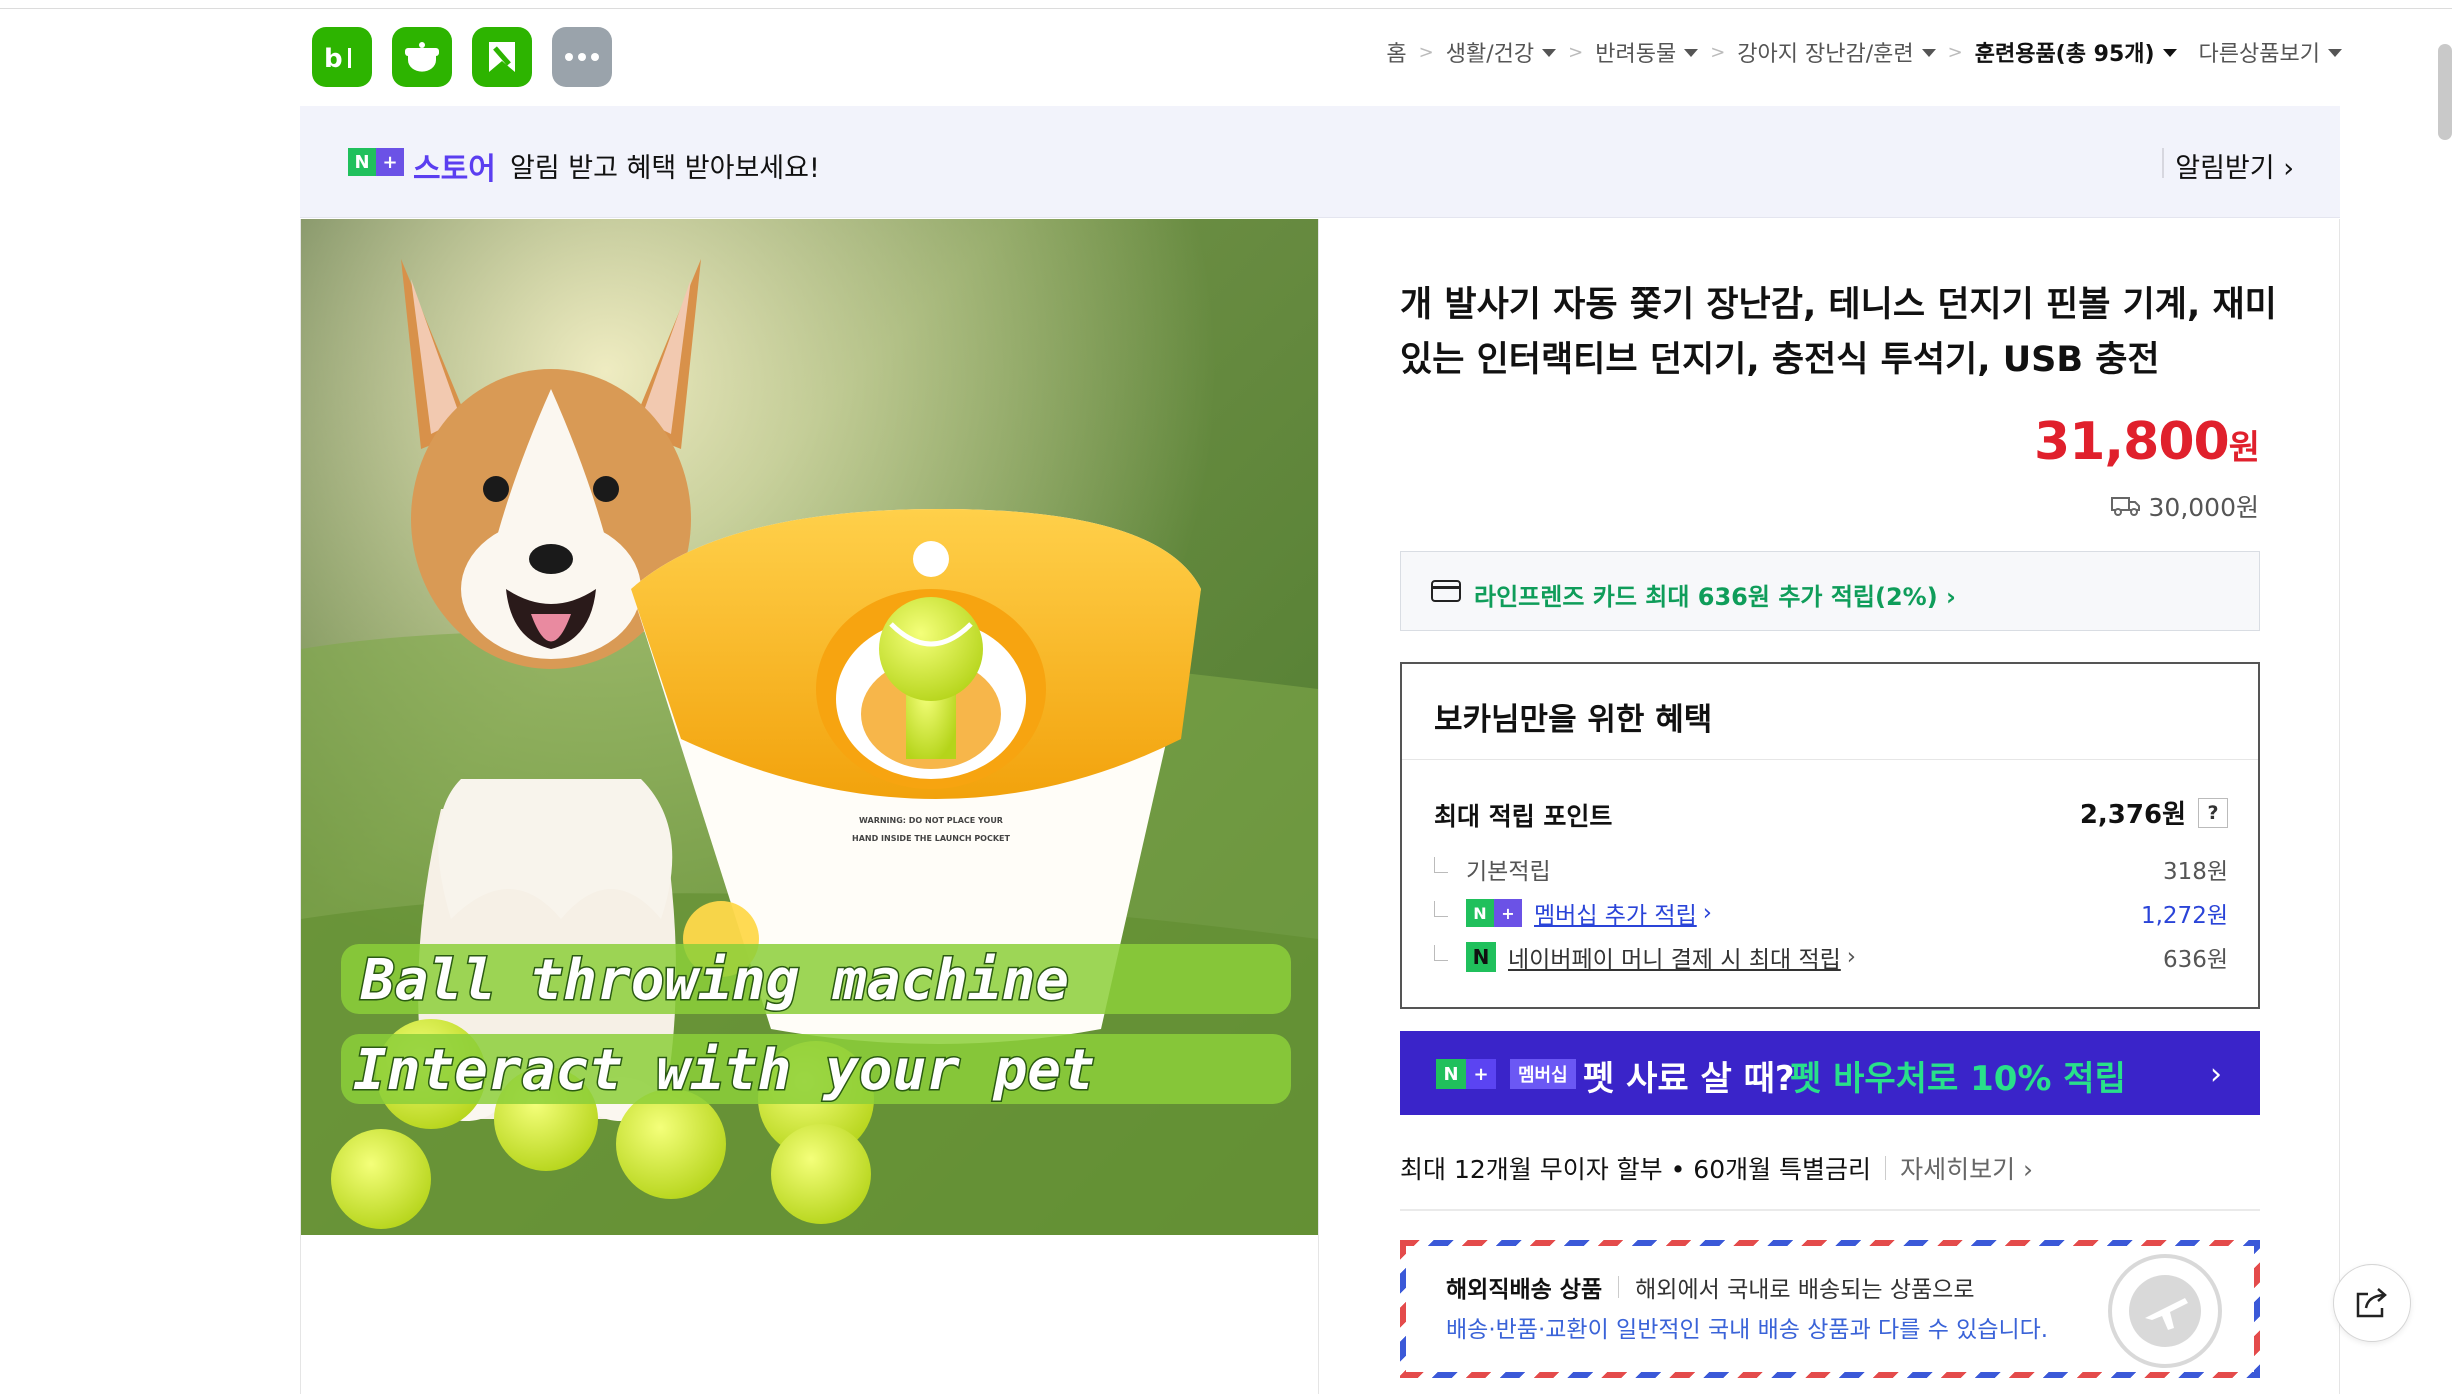 The width and height of the screenshot is (2452, 1394). Describe the element at coordinates (1674, 957) in the screenshot. I see `npay-link: 네이버페이 머니 결제 시 최대 적립` at that location.